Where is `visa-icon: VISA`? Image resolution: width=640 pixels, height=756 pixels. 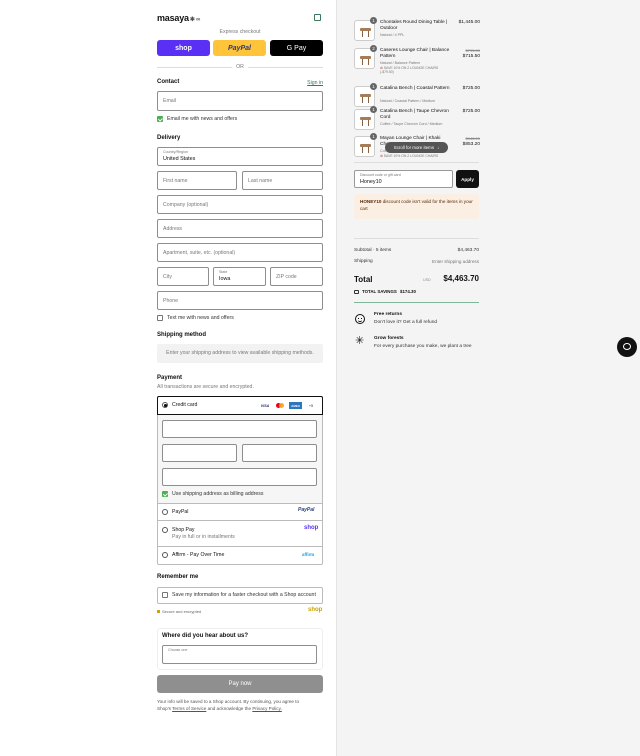
visa-icon: VISA is located at coordinates (265, 405).